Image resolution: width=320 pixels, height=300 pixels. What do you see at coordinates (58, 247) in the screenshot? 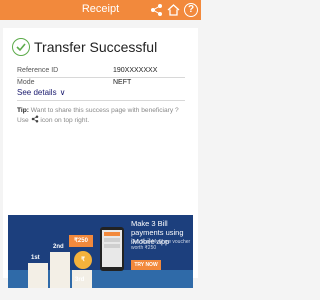
I see `podium-label-second: 2nd` at bounding box center [58, 247].